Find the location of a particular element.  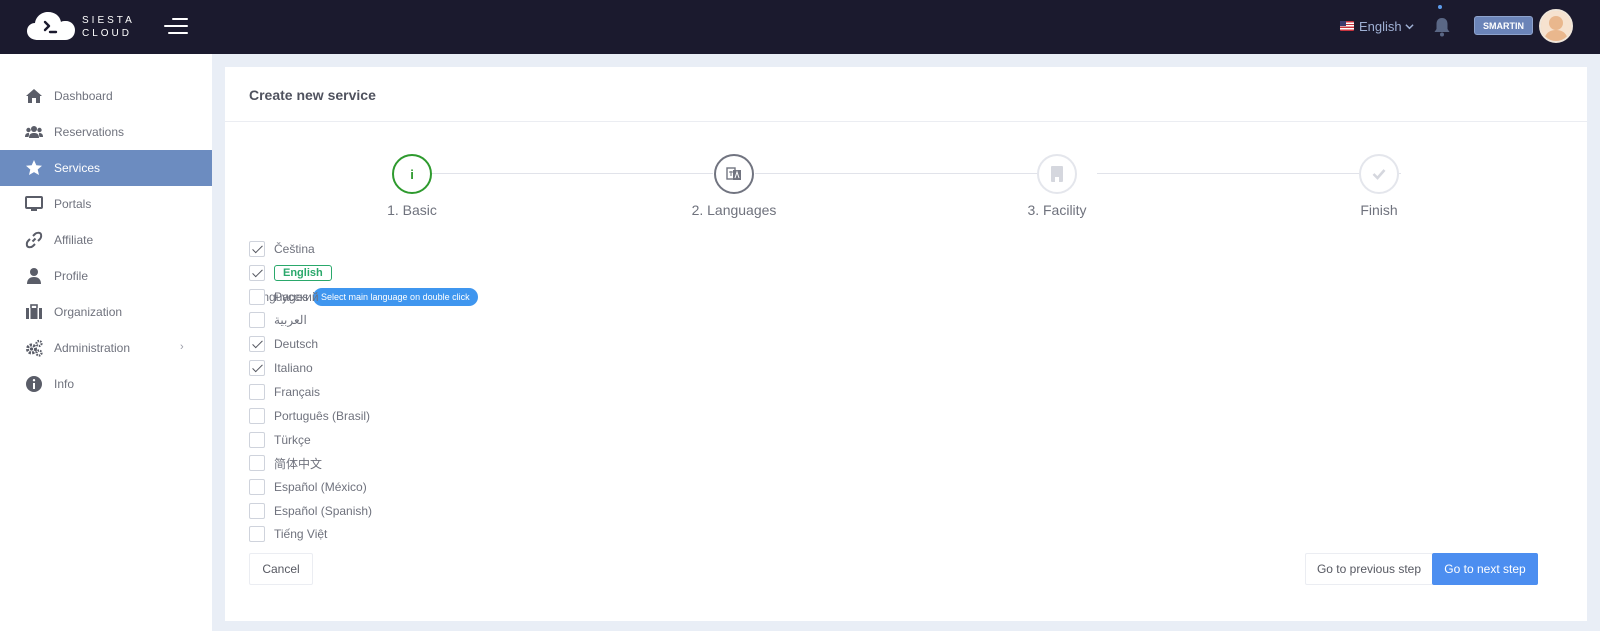

monitor-icon is located at coordinates (34, 203).